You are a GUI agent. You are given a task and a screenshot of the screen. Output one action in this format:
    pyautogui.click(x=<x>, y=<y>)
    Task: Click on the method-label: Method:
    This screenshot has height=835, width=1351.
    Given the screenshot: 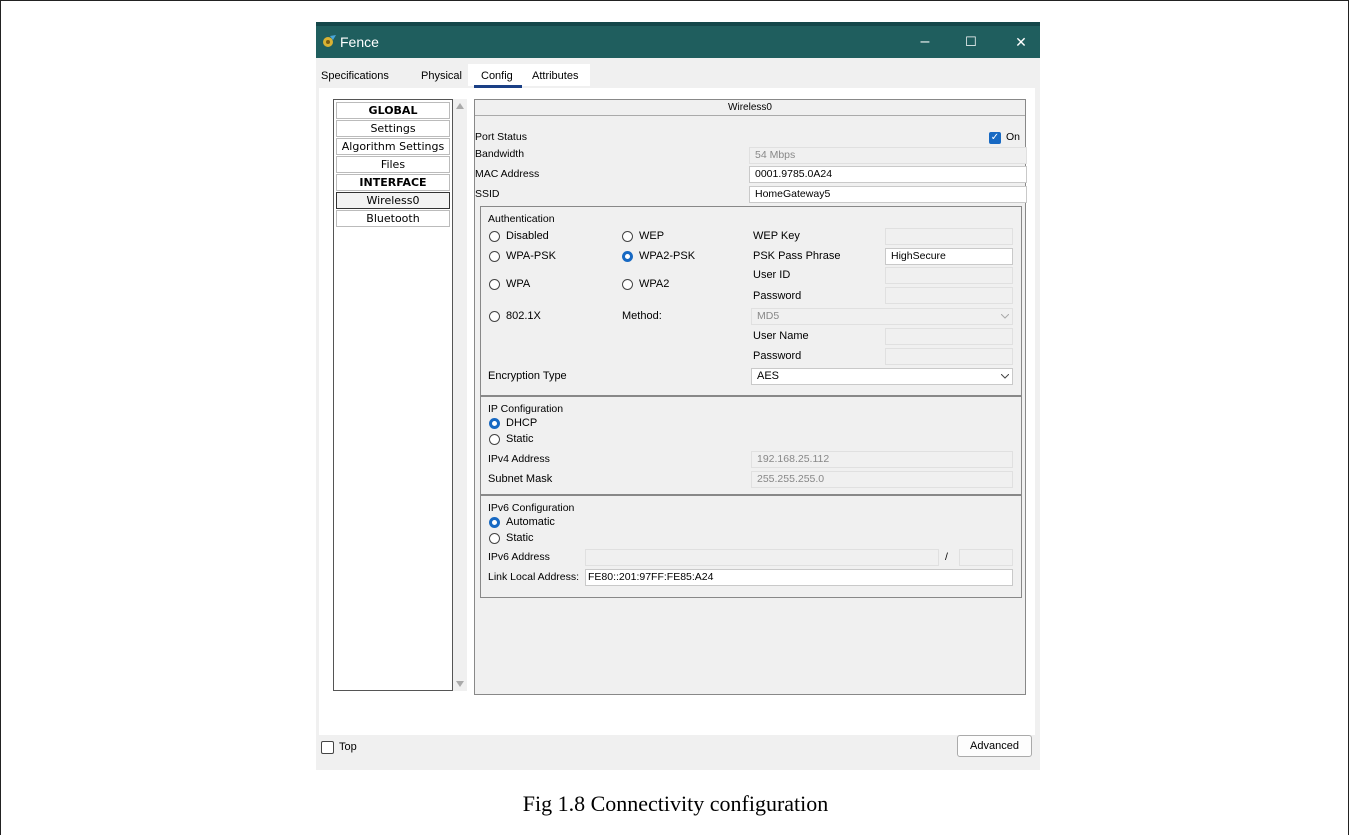 What is the action you would take?
    pyautogui.click(x=642, y=316)
    